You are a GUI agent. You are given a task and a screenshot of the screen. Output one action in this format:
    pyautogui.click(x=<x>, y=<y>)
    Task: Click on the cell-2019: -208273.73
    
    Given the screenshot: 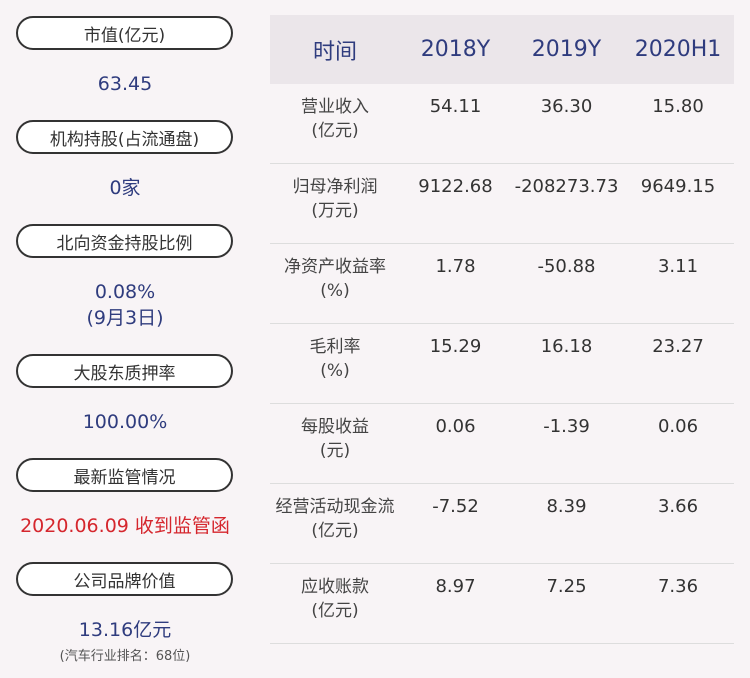 What is the action you would take?
    pyautogui.click(x=566, y=186)
    